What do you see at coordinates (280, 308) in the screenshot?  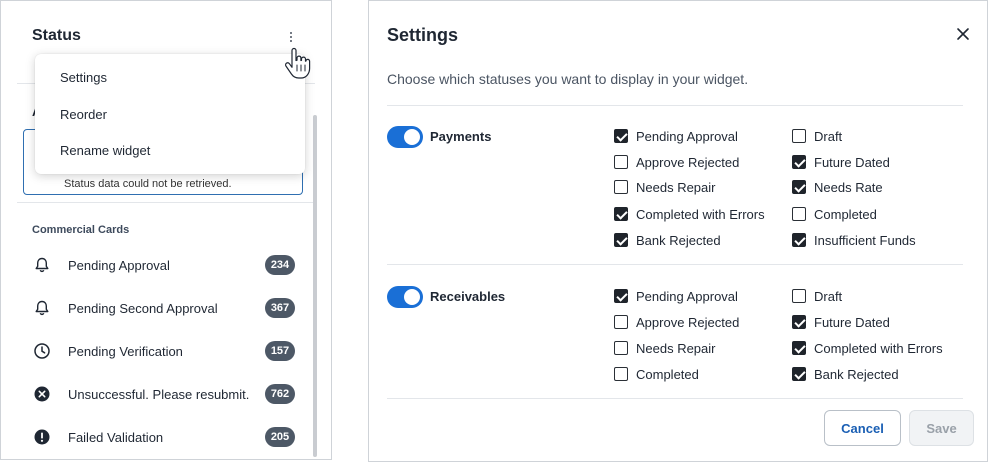 I see `count-badge: 367` at bounding box center [280, 308].